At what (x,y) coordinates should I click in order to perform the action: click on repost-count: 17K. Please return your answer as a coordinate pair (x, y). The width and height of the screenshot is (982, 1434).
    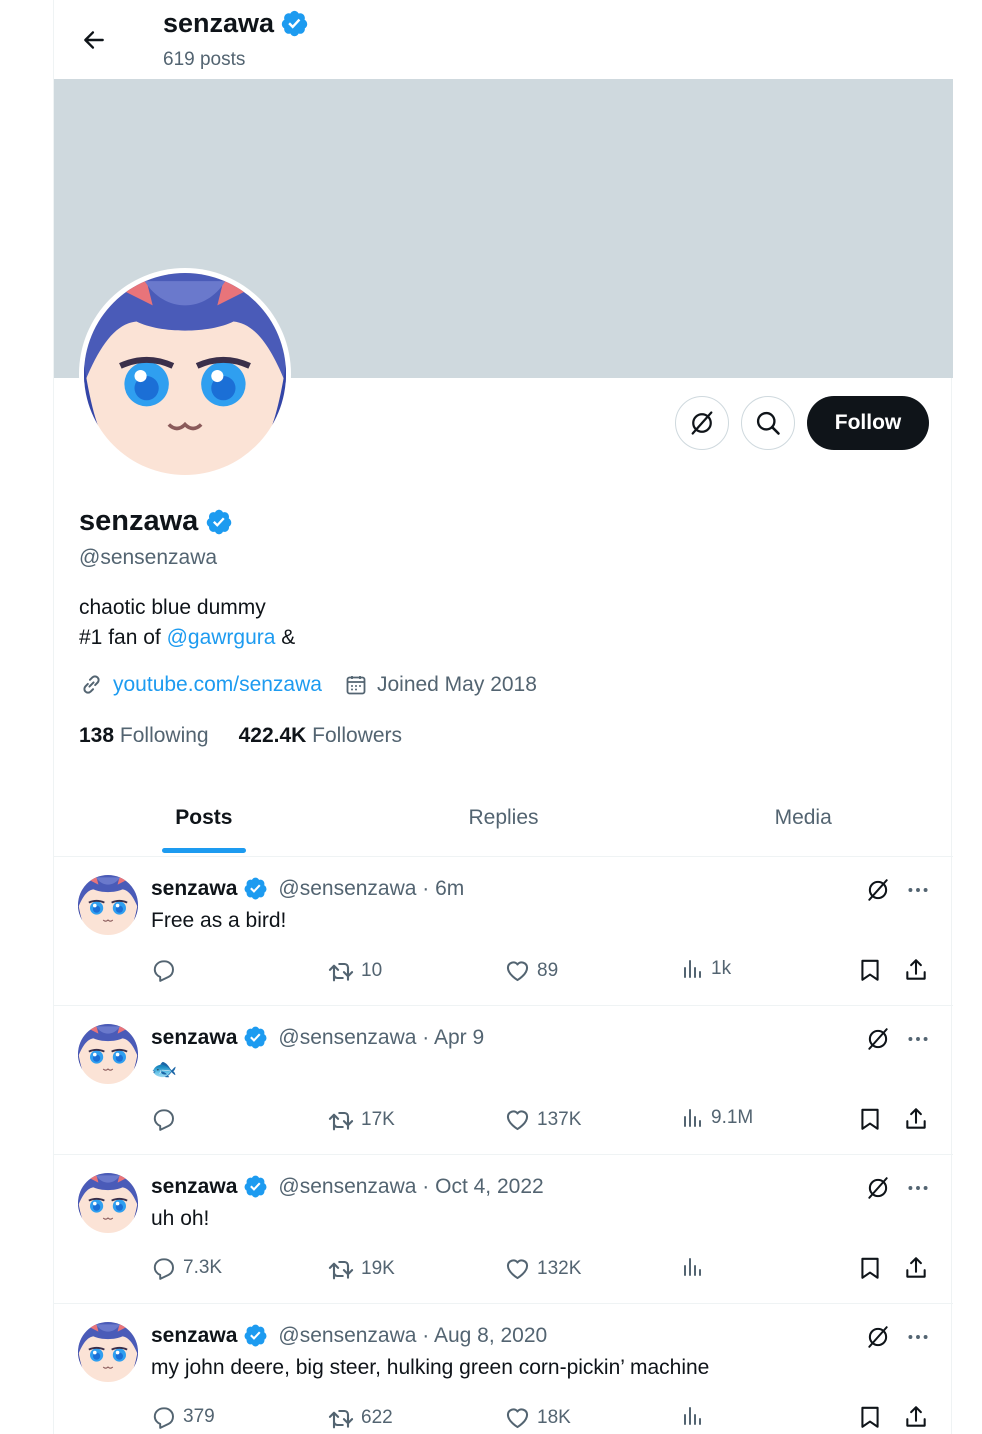
    Looking at the image, I should click on (378, 1119).